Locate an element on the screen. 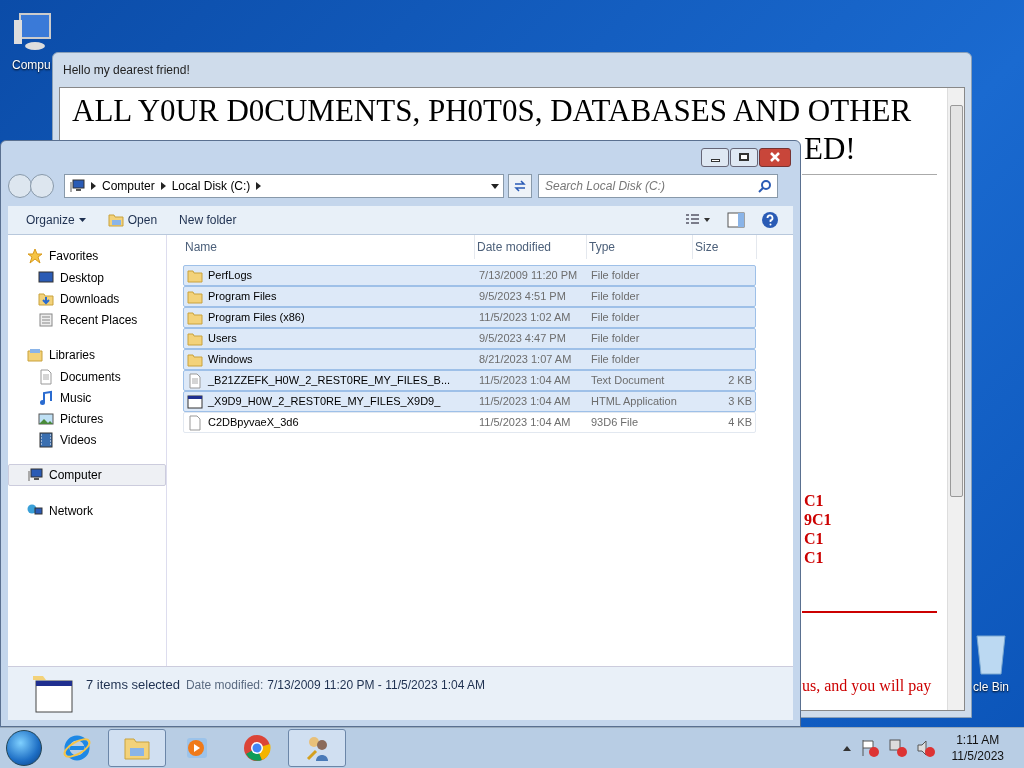 The height and width of the screenshot is (768, 1024). file-date: 11/5/2023 1:02 AM is located at coordinates (525, 317).